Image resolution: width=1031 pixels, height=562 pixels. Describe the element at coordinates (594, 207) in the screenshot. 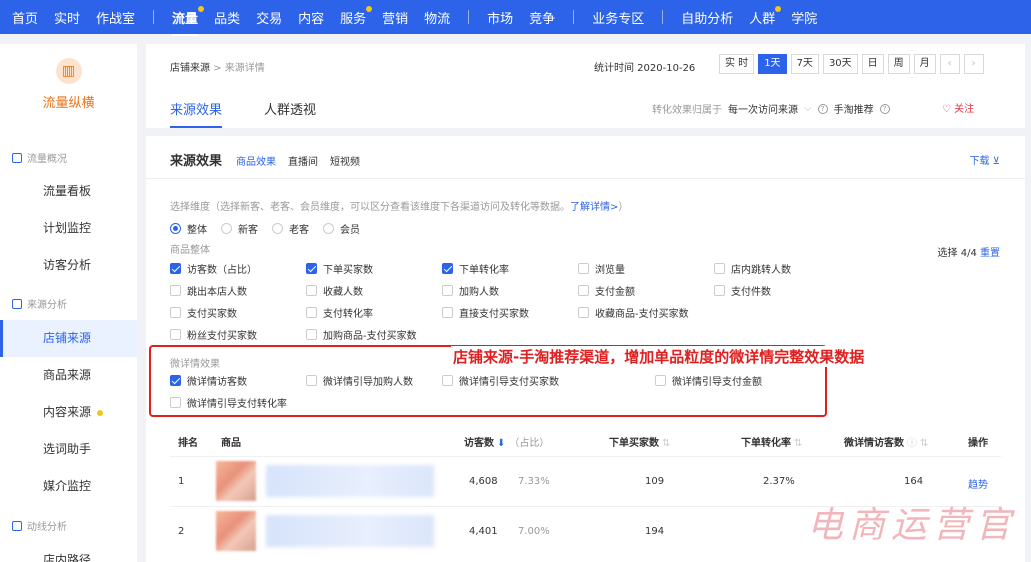

I see `learn-more-link: 了解详情>` at that location.